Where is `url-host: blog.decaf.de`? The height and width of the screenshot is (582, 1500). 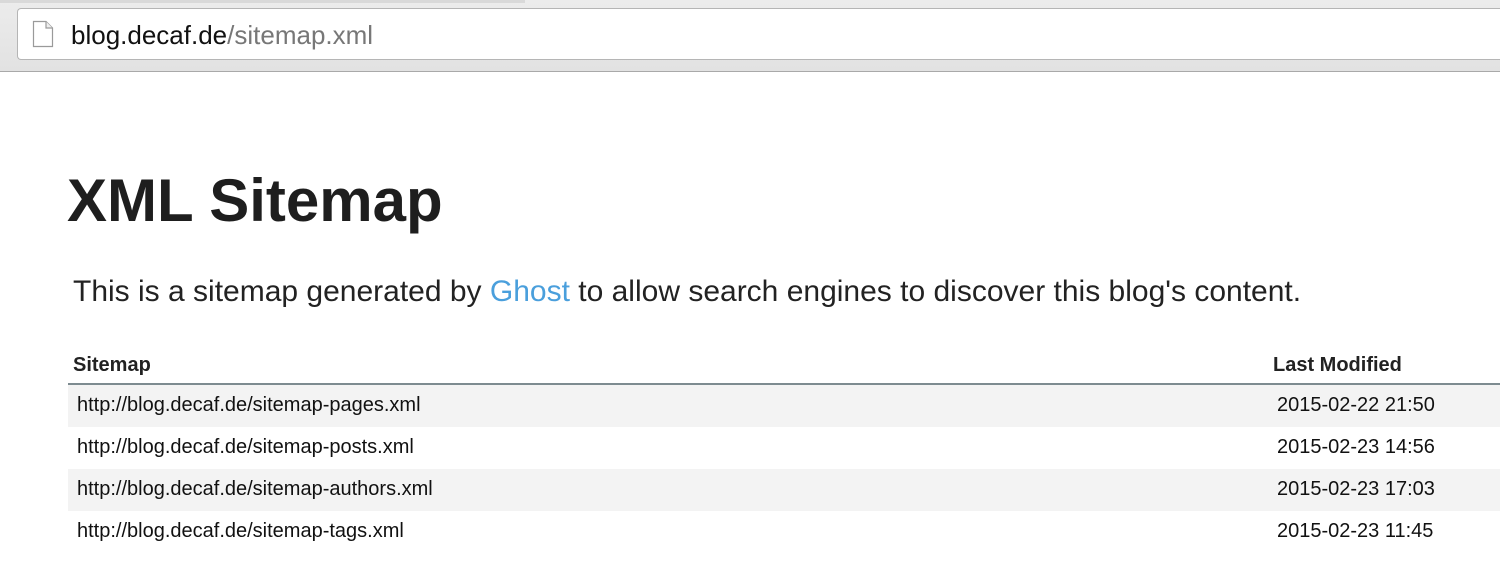 url-host: blog.decaf.de is located at coordinates (149, 35).